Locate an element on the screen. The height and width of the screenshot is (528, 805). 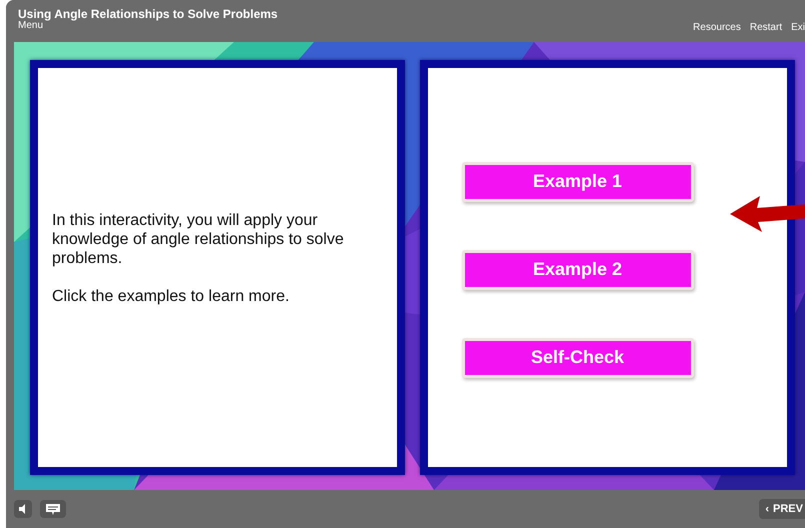
speech-bubble-icon is located at coordinates (53, 509).